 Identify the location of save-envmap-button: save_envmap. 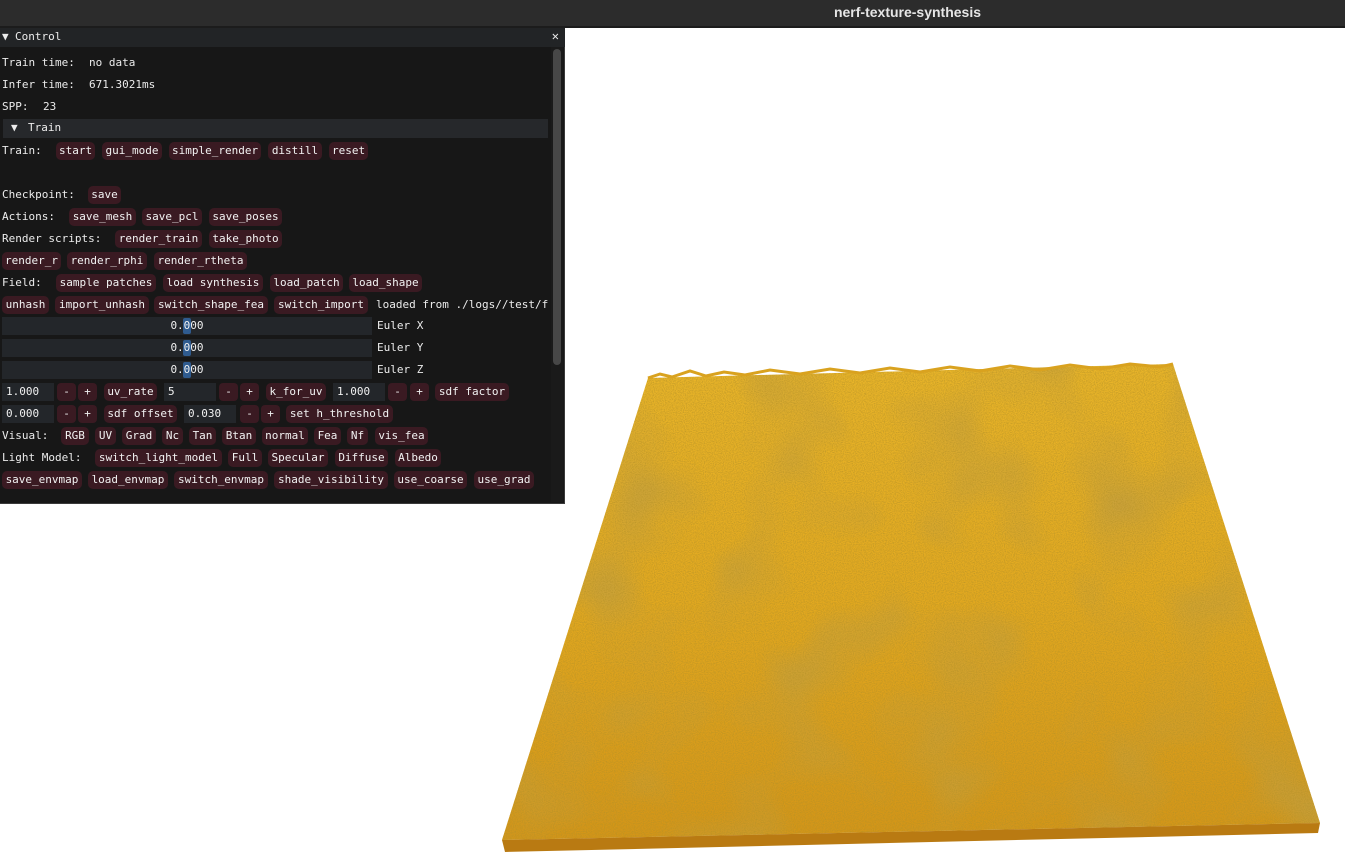
(42, 480).